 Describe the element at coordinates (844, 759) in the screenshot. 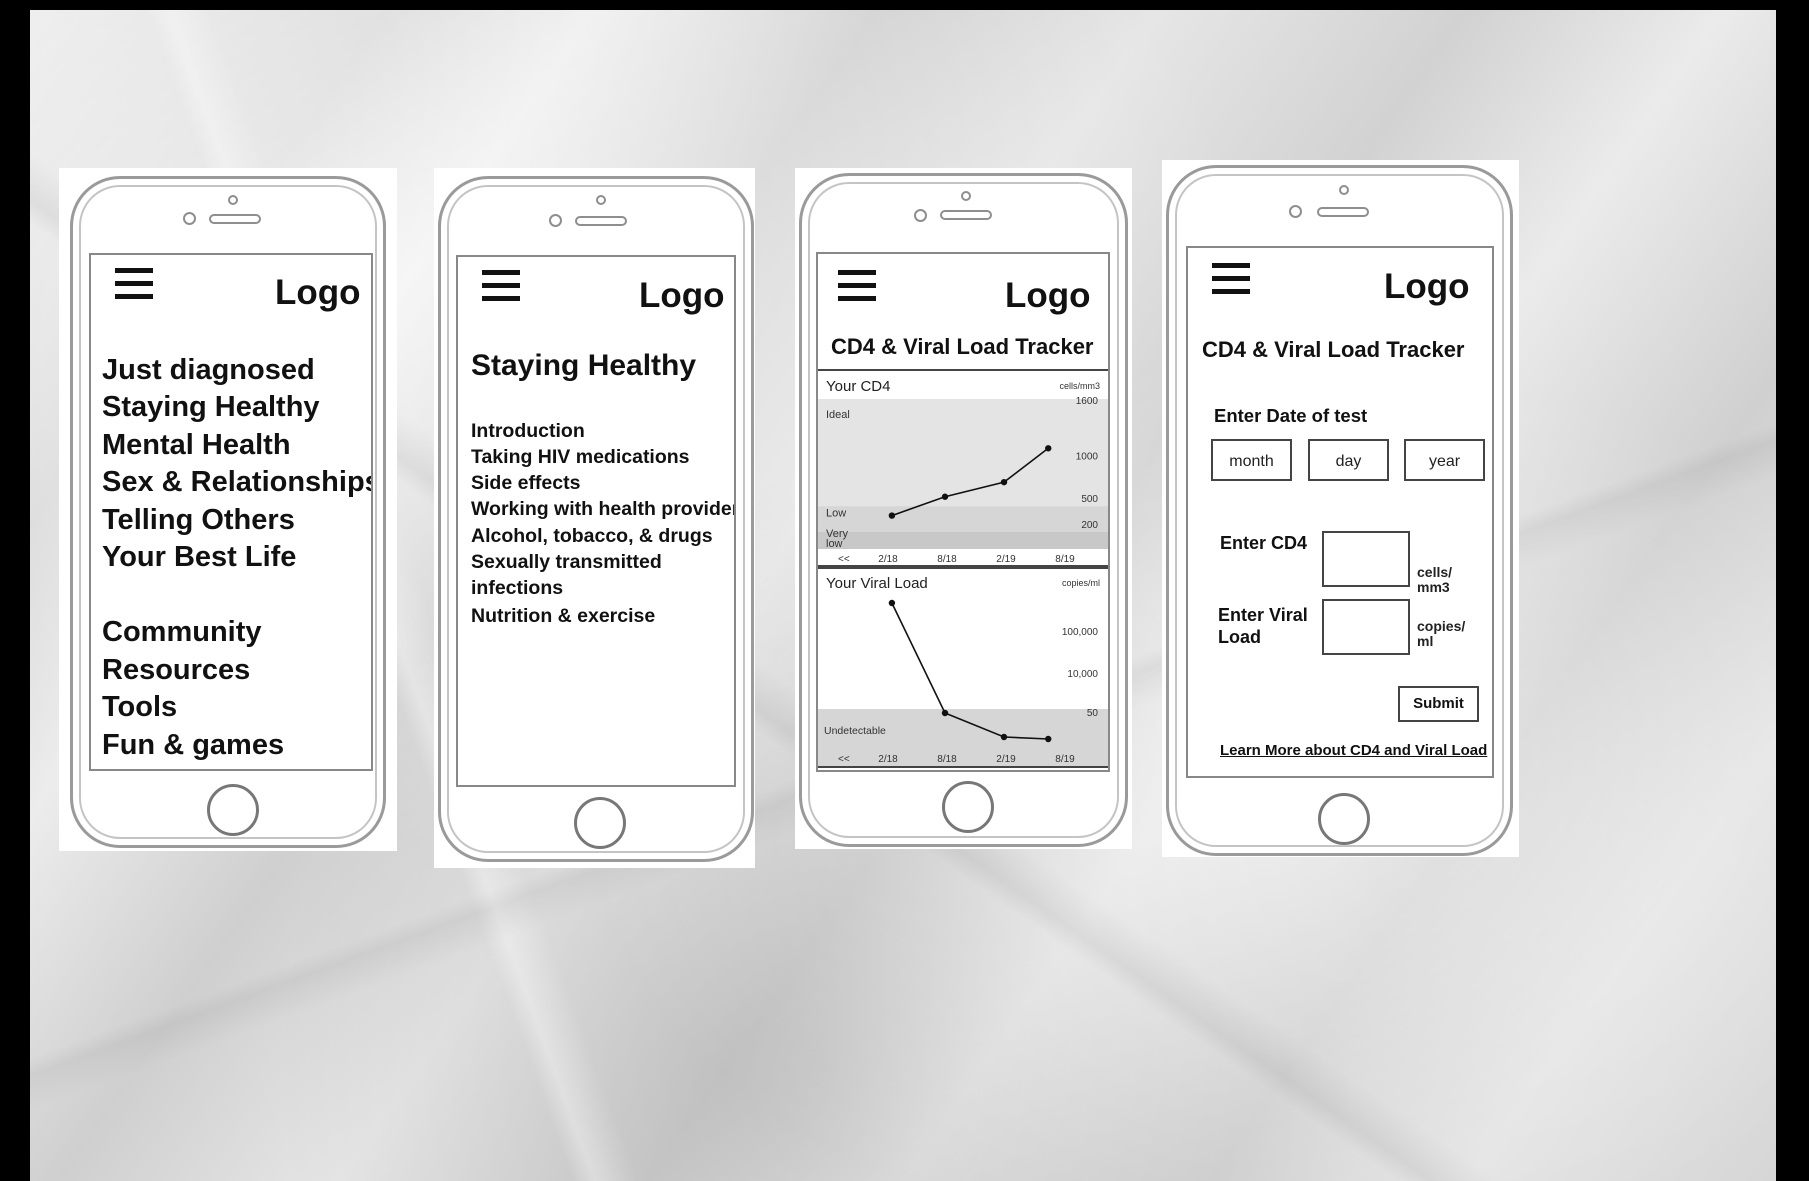

I see `viral-load-nav-prev: <<` at that location.